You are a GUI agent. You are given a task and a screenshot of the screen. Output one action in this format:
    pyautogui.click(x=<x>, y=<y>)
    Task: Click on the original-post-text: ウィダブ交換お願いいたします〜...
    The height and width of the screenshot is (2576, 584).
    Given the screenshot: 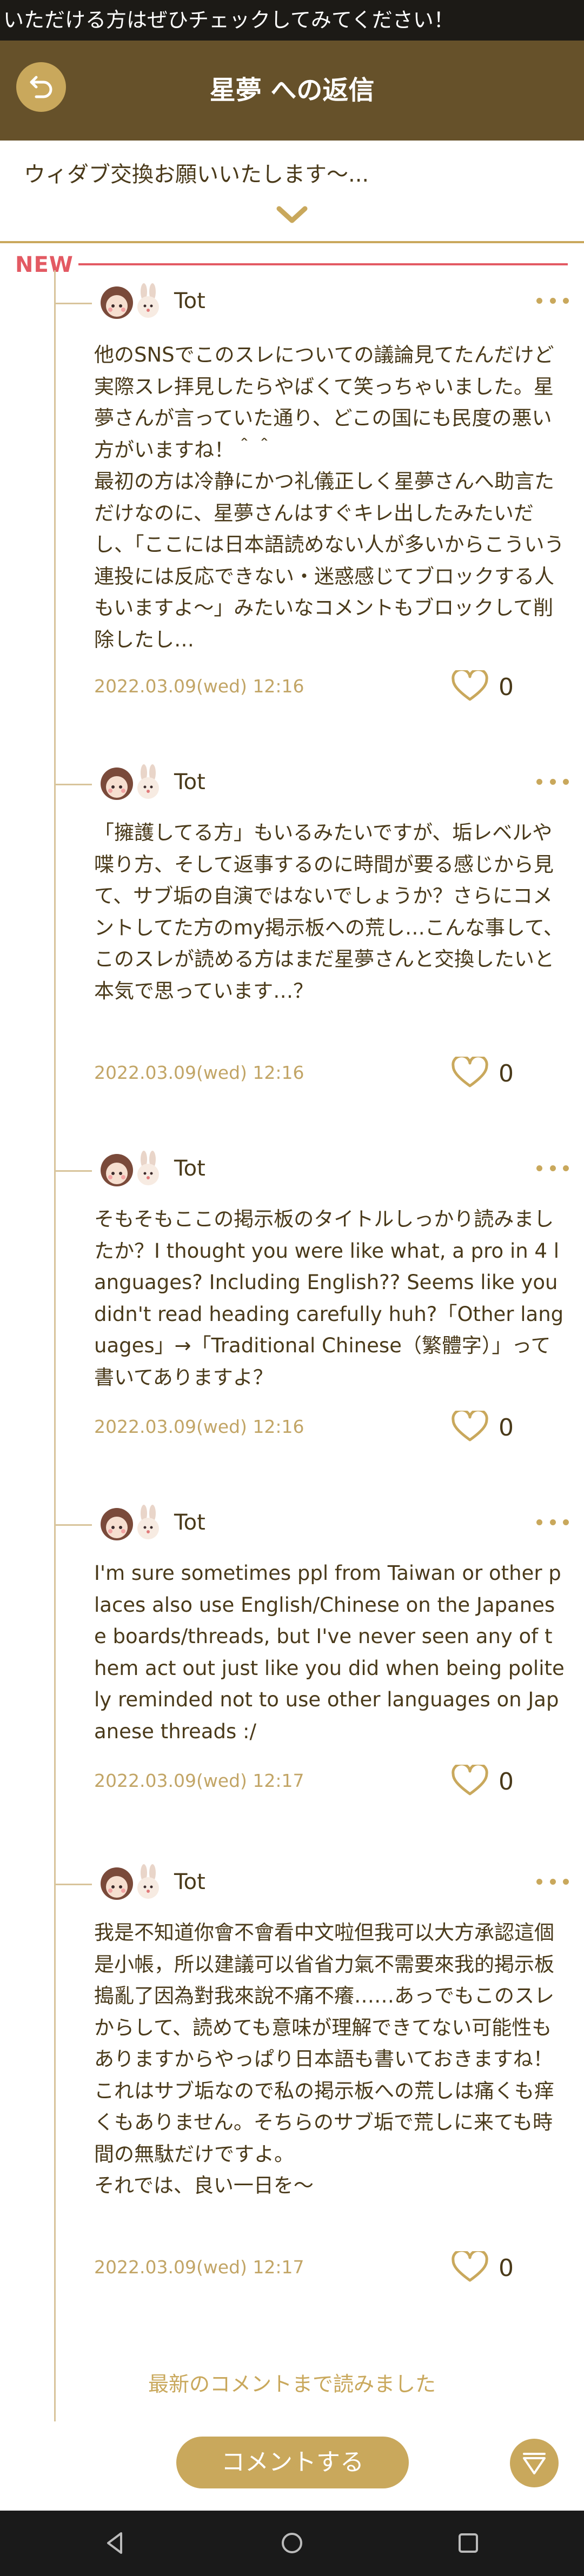 What is the action you would take?
    pyautogui.click(x=196, y=174)
    